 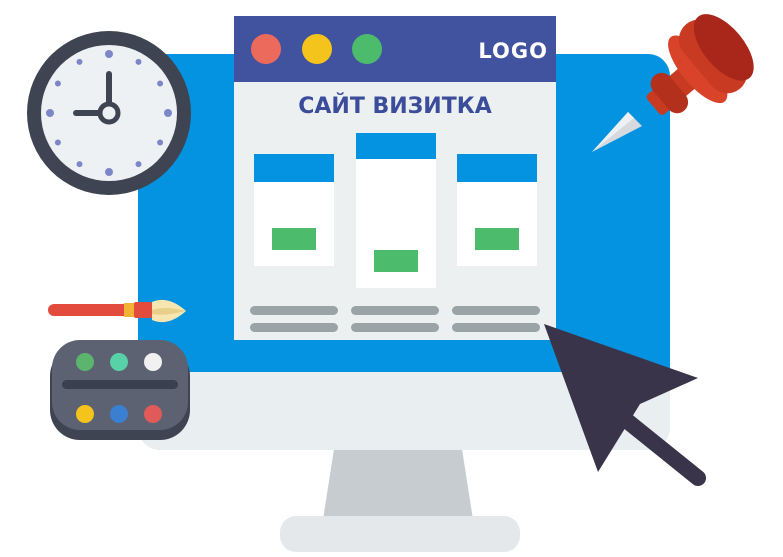 I want to click on paintbrush-icon, so click(x=117, y=311).